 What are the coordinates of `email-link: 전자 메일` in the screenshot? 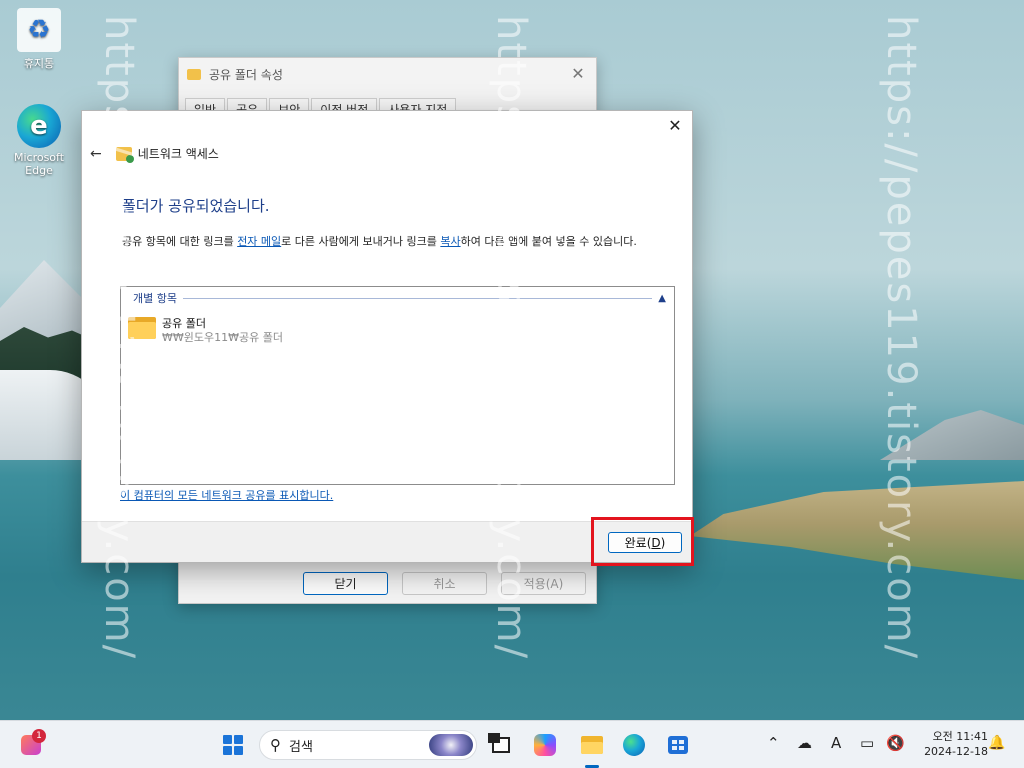 It's located at (259, 241).